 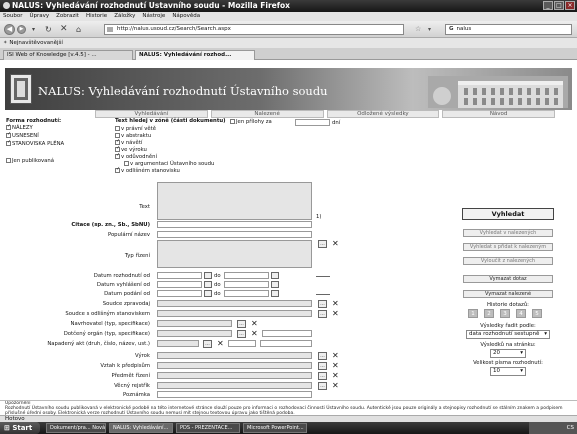 I want to click on predmet-clear-icon: ✕, so click(x=335, y=376).